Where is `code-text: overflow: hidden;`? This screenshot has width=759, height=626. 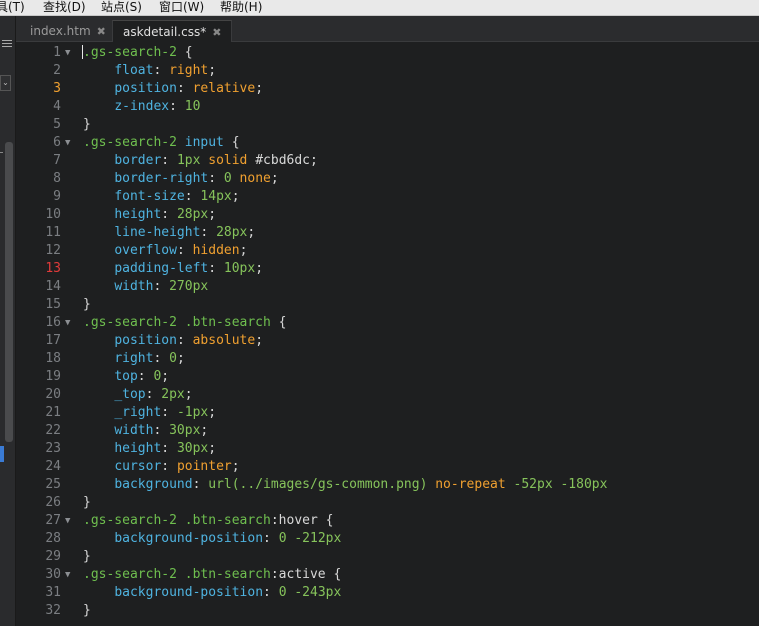
code-text: overflow: hidden; is located at coordinates (165, 251).